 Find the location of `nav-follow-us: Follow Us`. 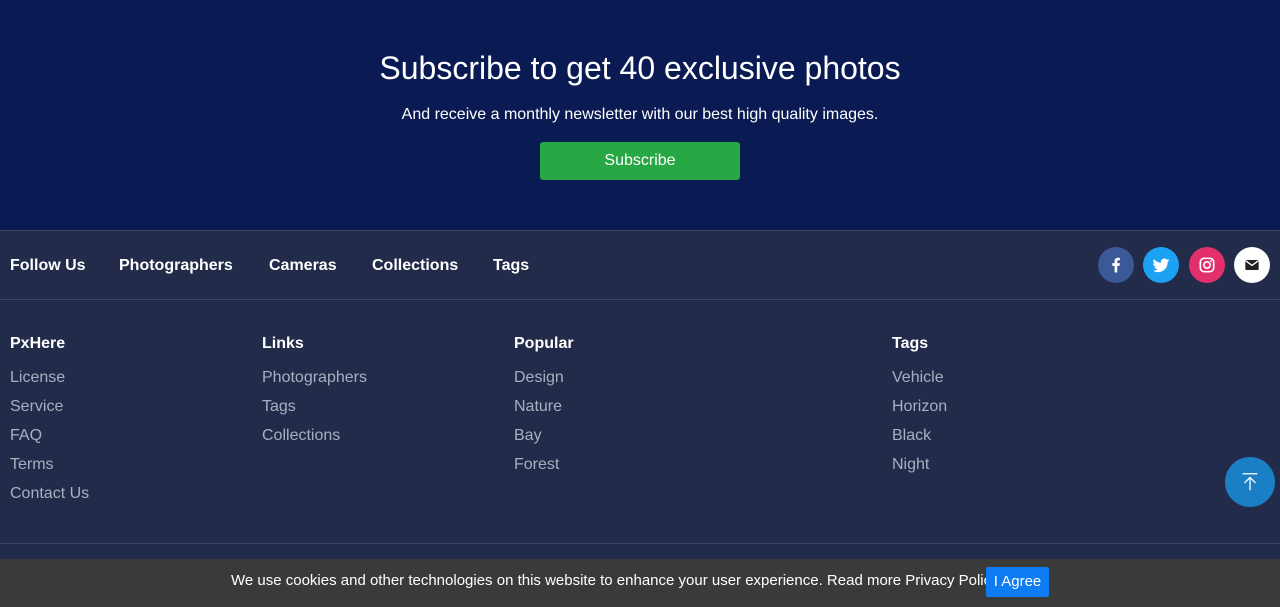

nav-follow-us: Follow Us is located at coordinates (48, 266).